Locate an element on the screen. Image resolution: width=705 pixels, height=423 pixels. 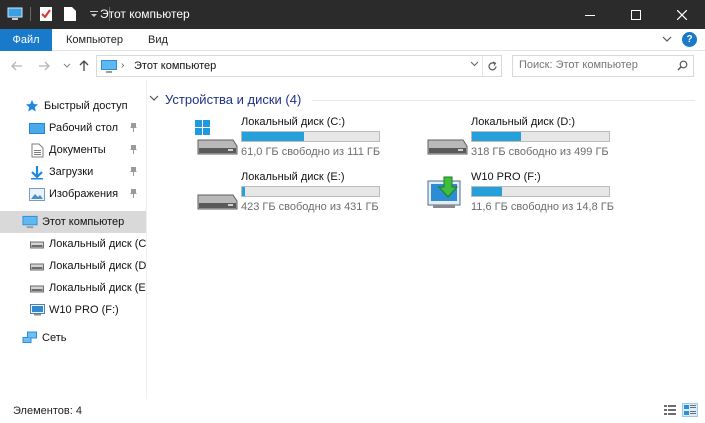
sidebar-item-label: Загрузки is located at coordinates (71, 172).